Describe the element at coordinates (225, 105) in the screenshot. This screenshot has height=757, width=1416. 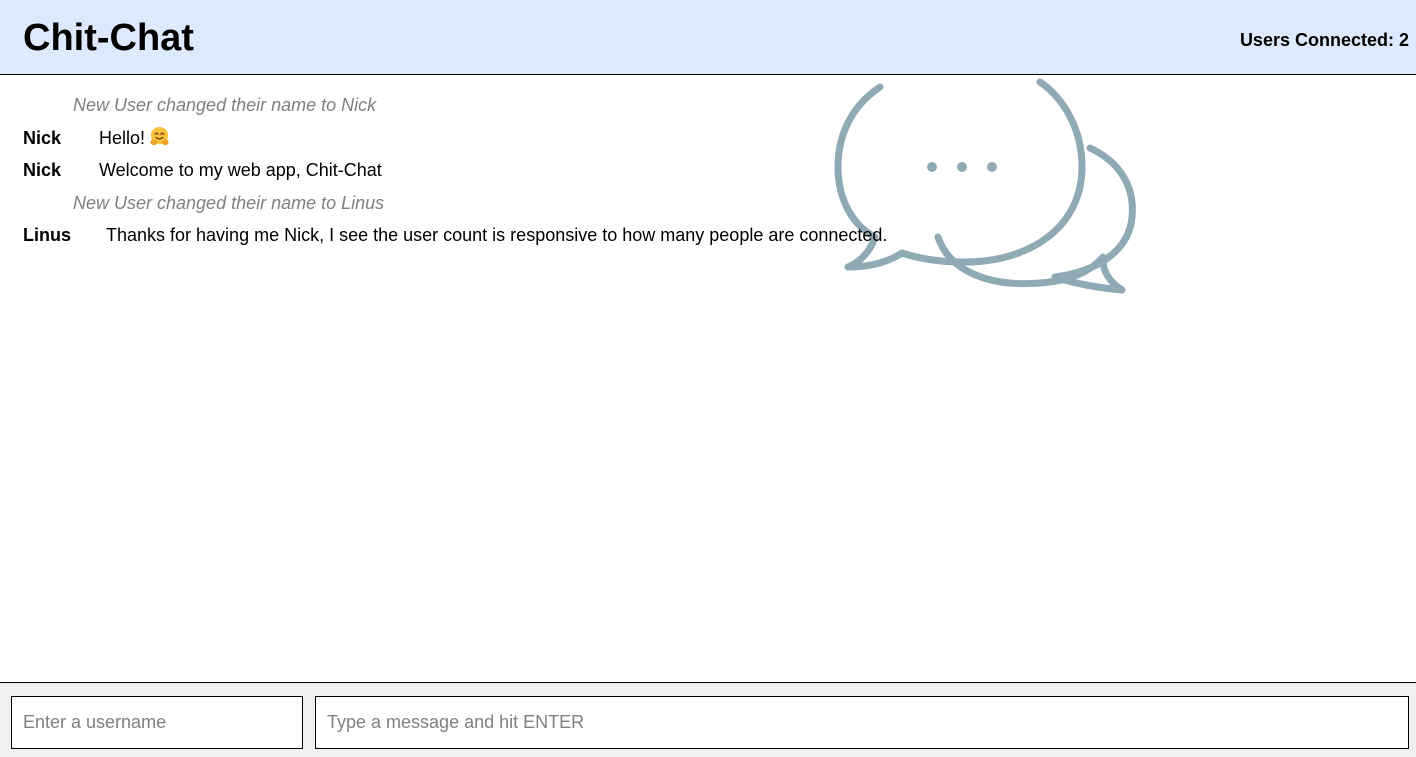
I see `system-message-text: New User changed their name to Nick` at that location.